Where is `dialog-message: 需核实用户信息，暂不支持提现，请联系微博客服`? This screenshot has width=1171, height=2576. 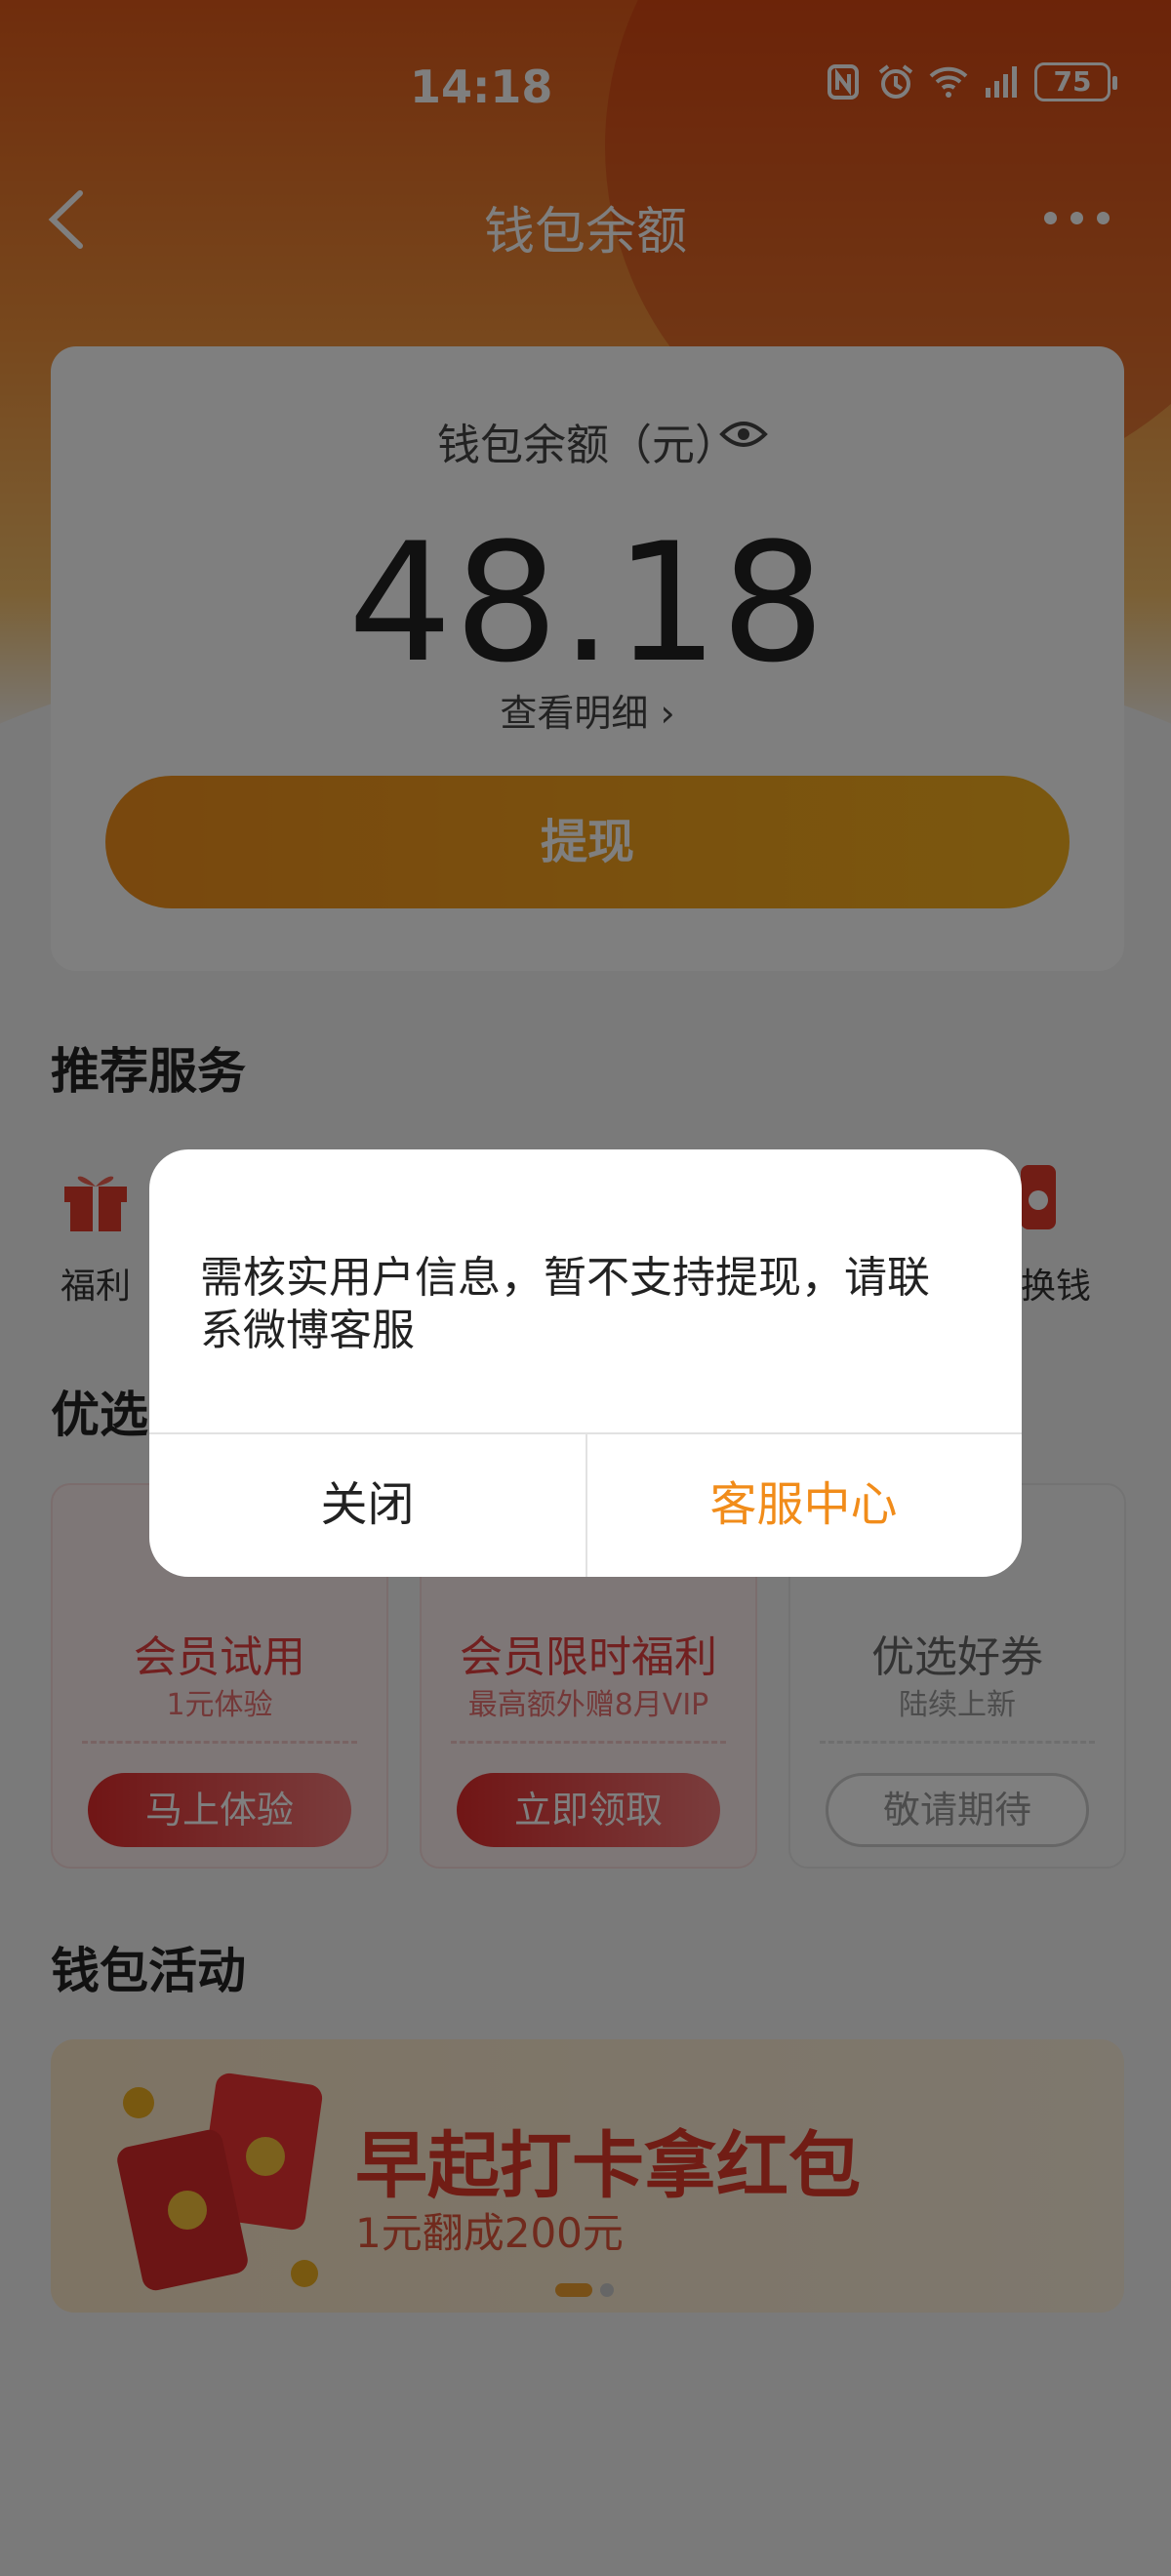 dialog-message: 需核实用户信息，暂不支持提现，请联系微博客服 is located at coordinates (565, 1304).